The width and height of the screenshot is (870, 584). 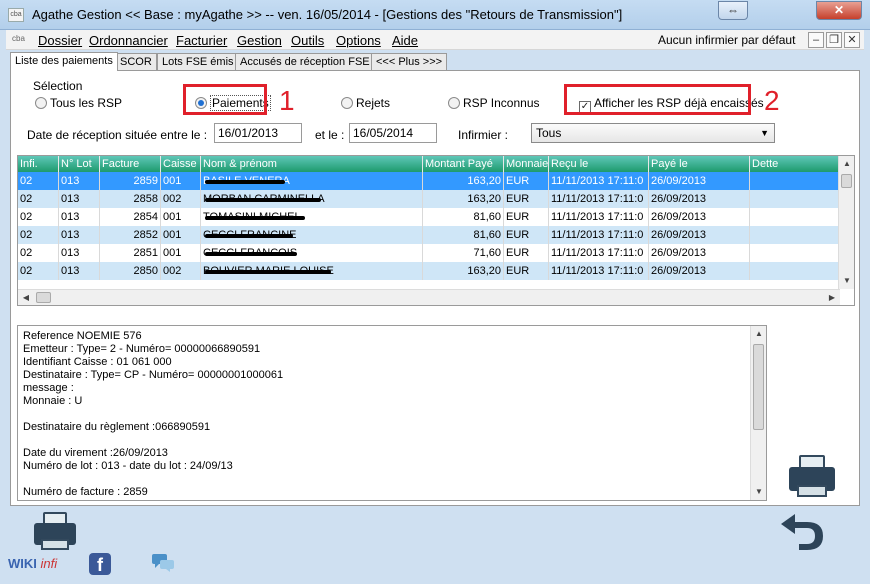 What do you see at coordinates (26, 297) in the screenshot?
I see `scroll-left-icon: ◀` at bounding box center [26, 297].